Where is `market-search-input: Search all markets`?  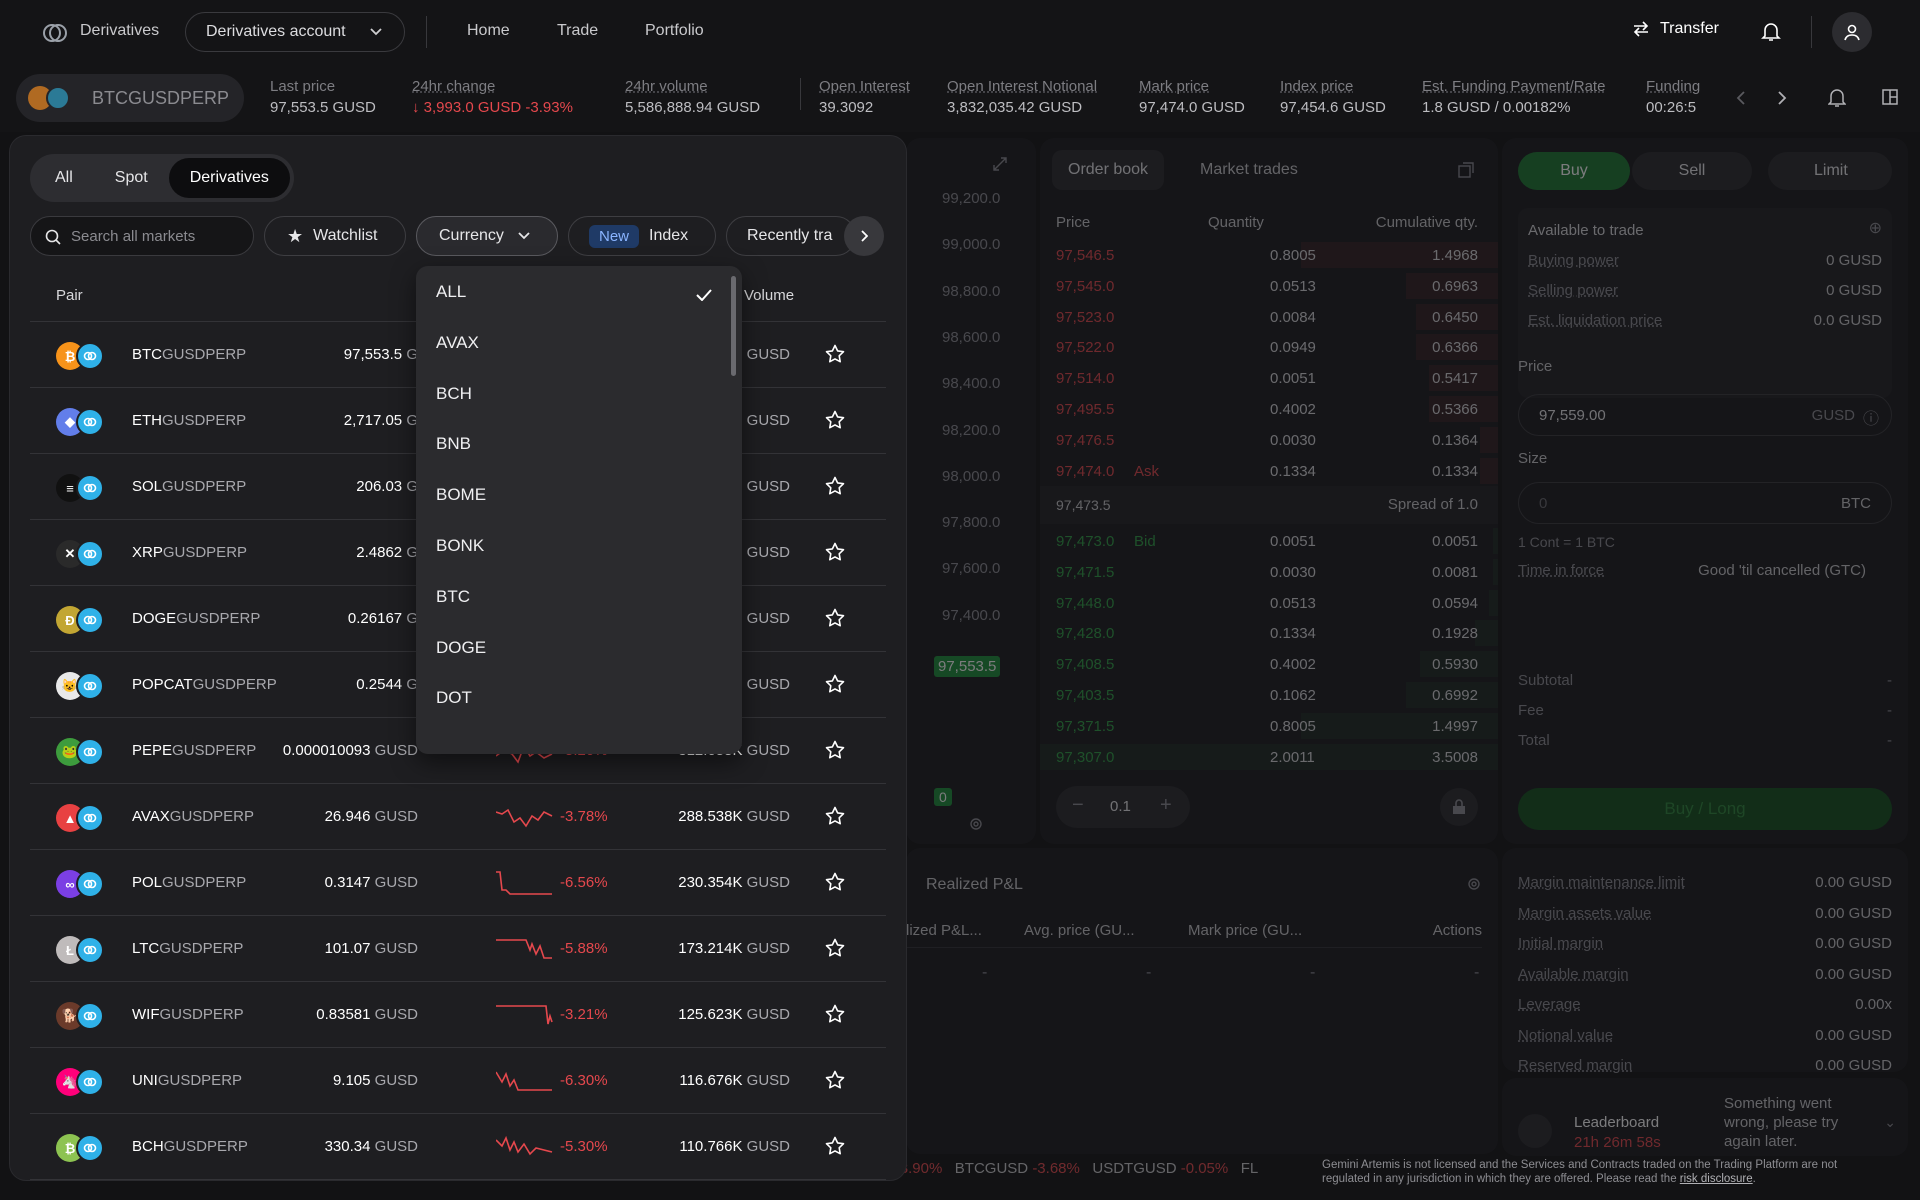 market-search-input: Search all markets is located at coordinates (142, 236).